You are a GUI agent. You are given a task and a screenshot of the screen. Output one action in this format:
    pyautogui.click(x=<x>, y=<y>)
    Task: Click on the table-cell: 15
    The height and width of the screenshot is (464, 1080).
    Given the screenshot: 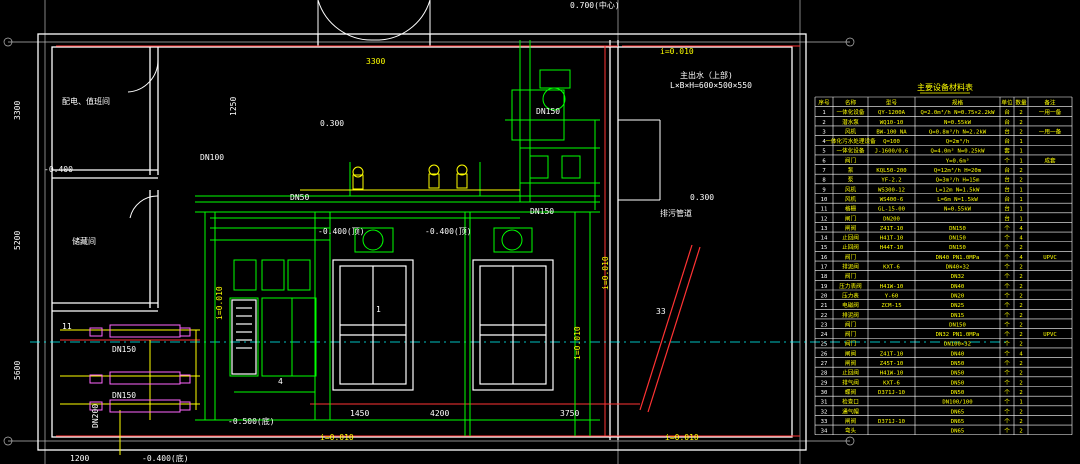 What is the action you would take?
    pyautogui.click(x=824, y=248)
    